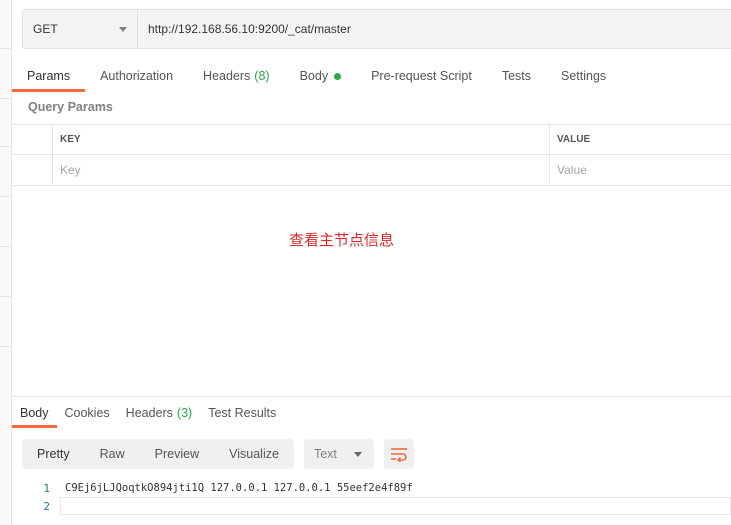 This screenshot has height=525, width=731. Describe the element at coordinates (6, 262) in the screenshot. I see `left-sidebar-strip` at that location.